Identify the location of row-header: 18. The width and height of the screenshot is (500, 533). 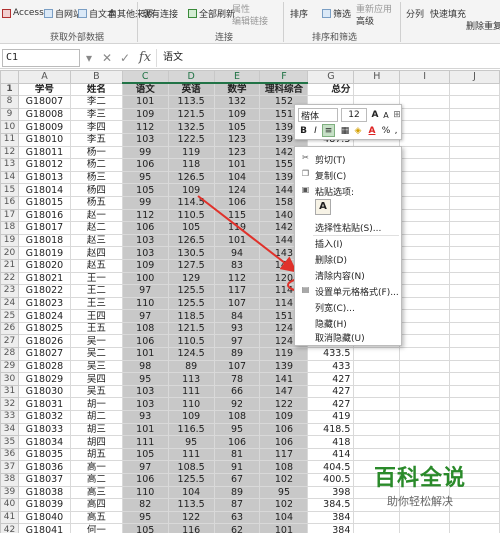
(9, 228).